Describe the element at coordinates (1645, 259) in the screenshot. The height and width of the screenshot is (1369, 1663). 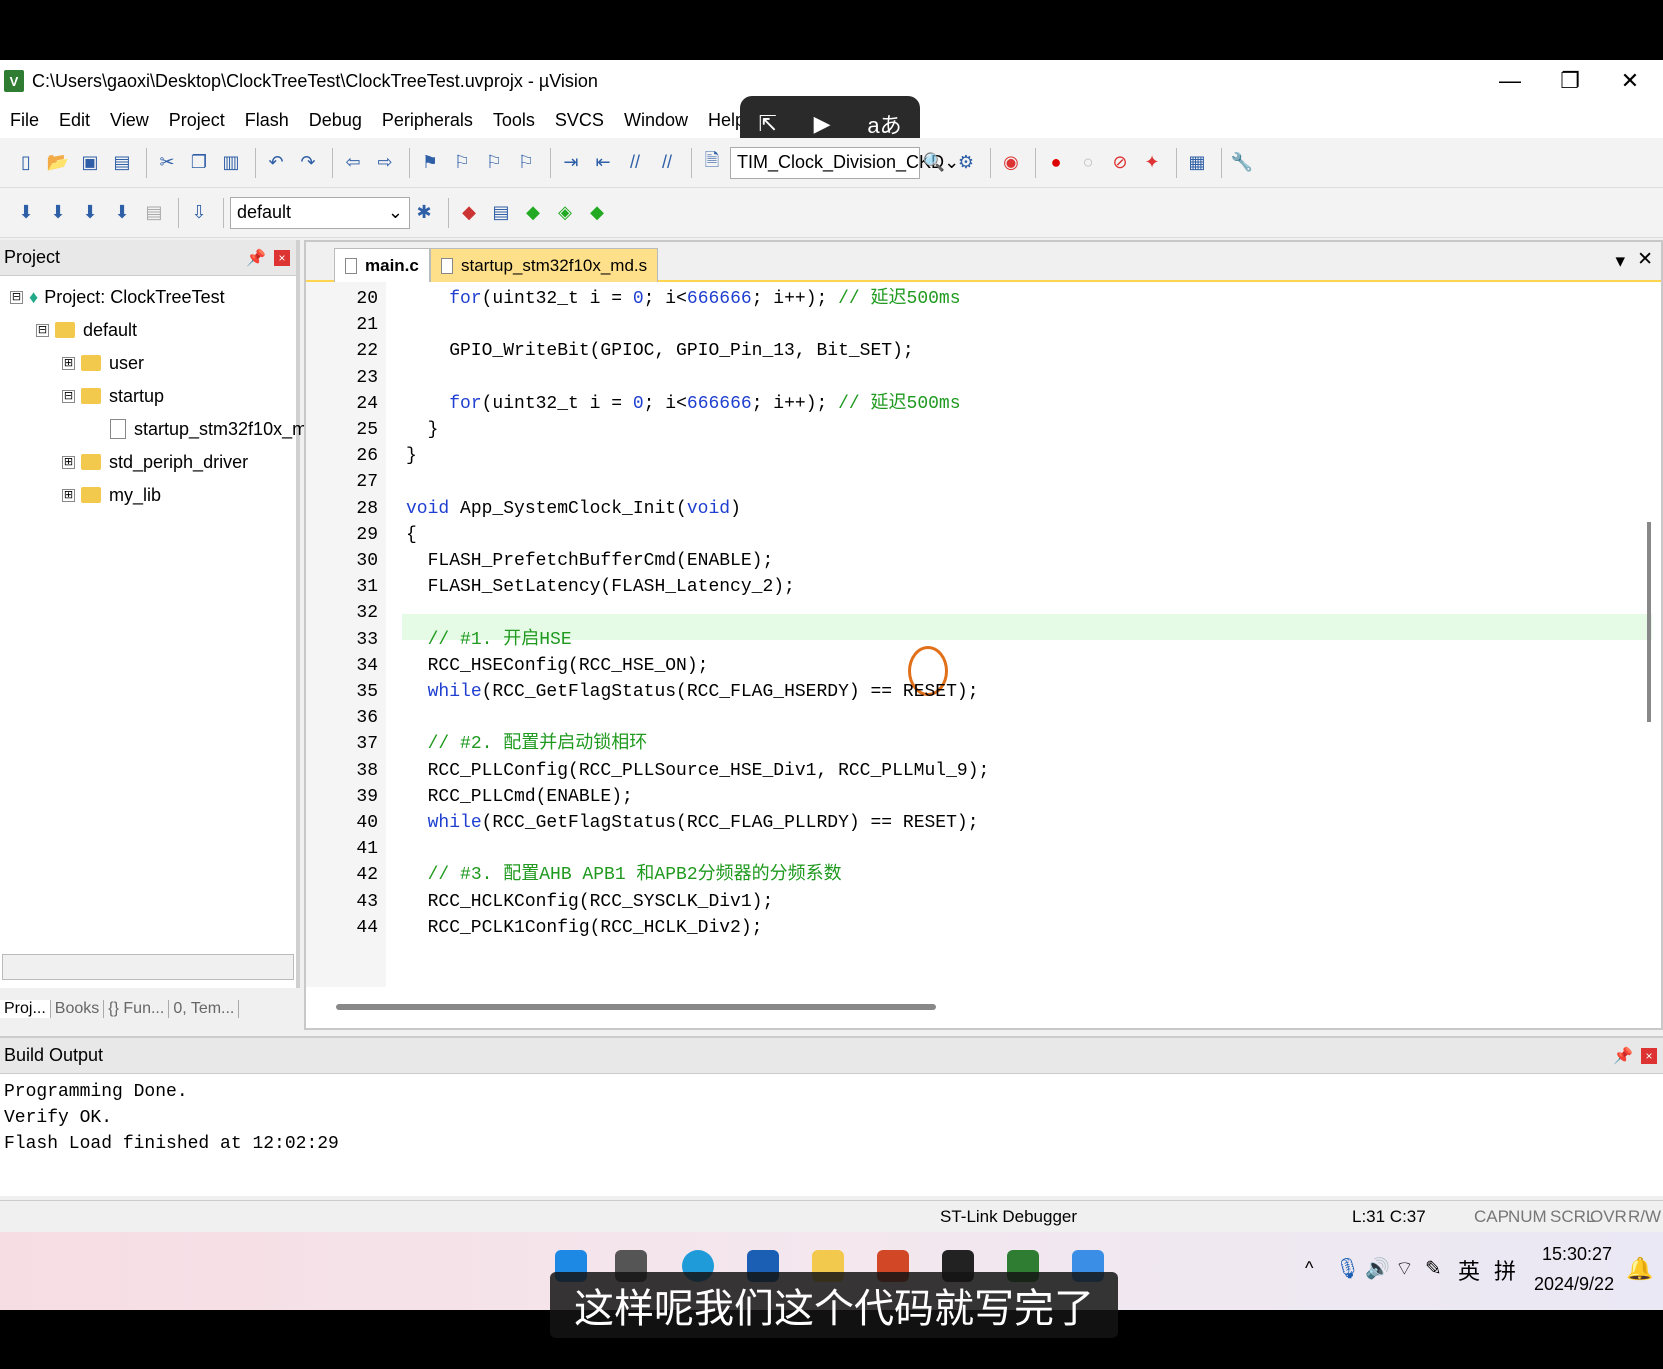
I see `close-editor-icon: ✕` at that location.